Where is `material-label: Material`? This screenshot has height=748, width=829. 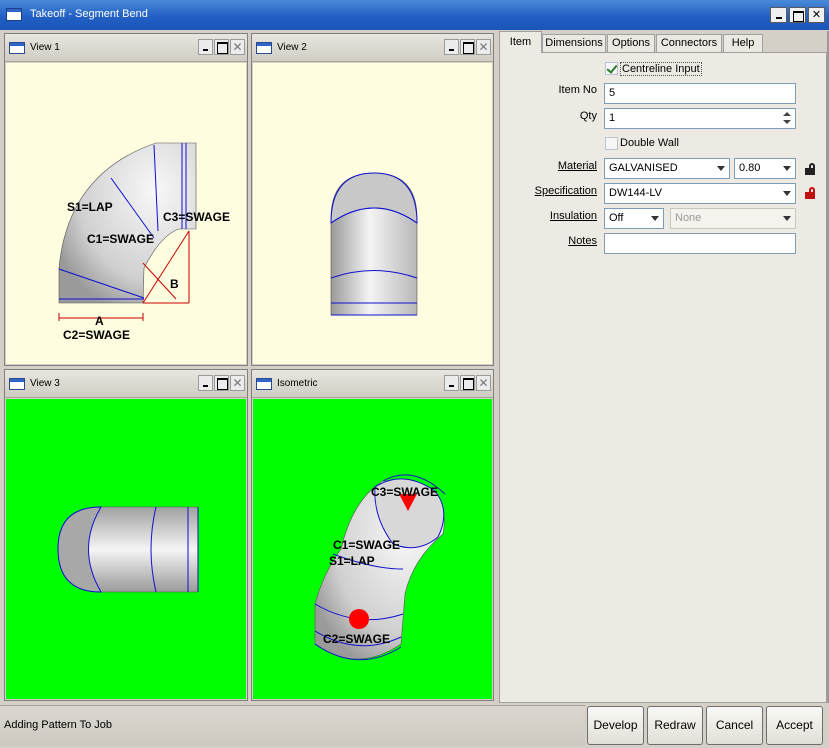
material-label: Material is located at coordinates (549, 166).